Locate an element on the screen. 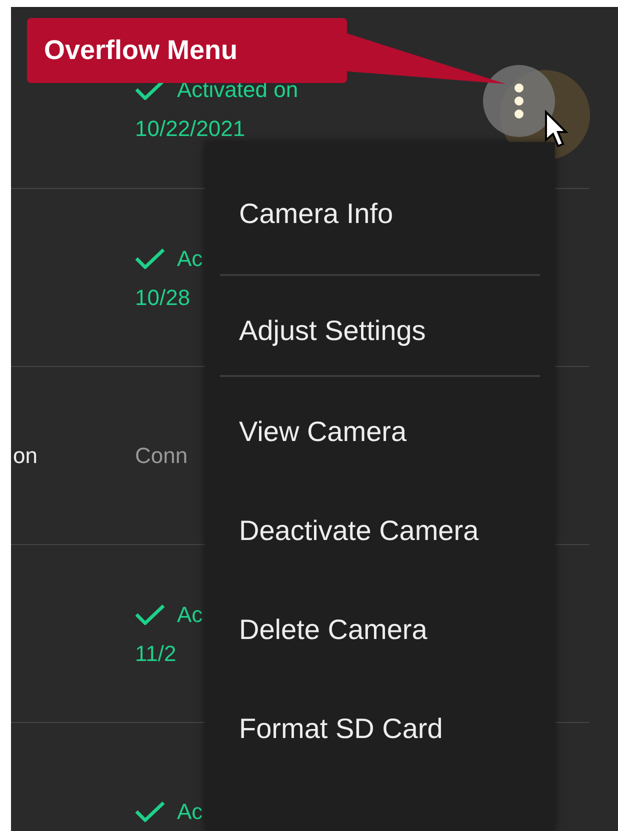  menu-item: Delete Camera is located at coordinates (380, 624).